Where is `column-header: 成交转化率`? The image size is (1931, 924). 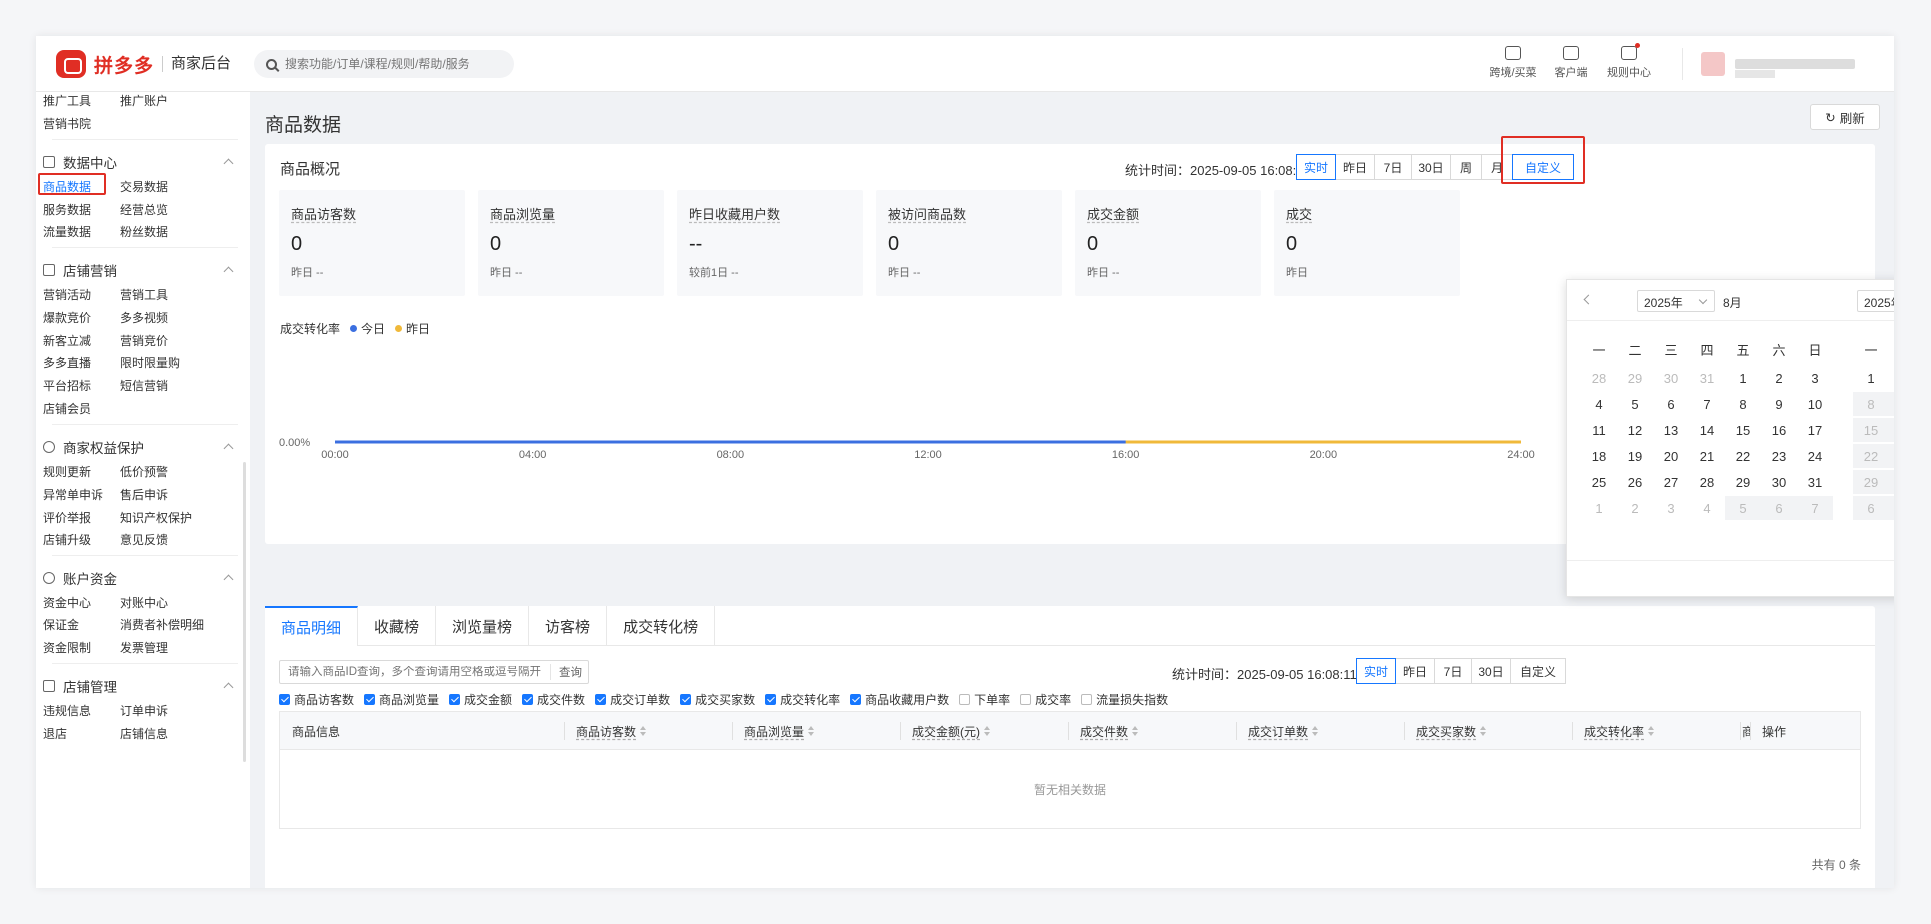
column-header: 成交转化率 is located at coordinates (1656, 731).